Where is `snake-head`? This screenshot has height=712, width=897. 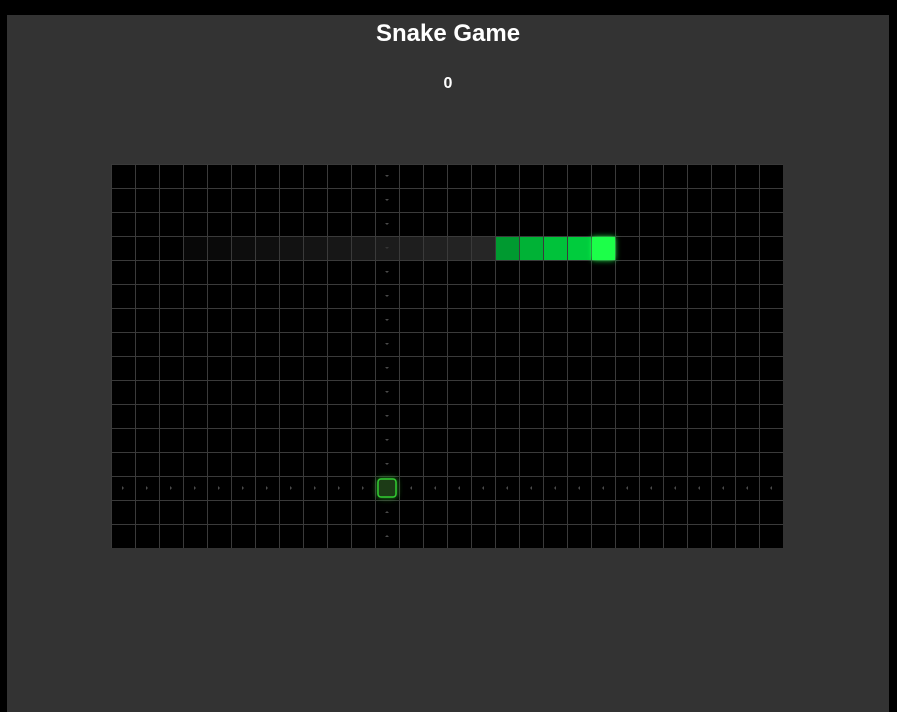 snake-head is located at coordinates (603, 248).